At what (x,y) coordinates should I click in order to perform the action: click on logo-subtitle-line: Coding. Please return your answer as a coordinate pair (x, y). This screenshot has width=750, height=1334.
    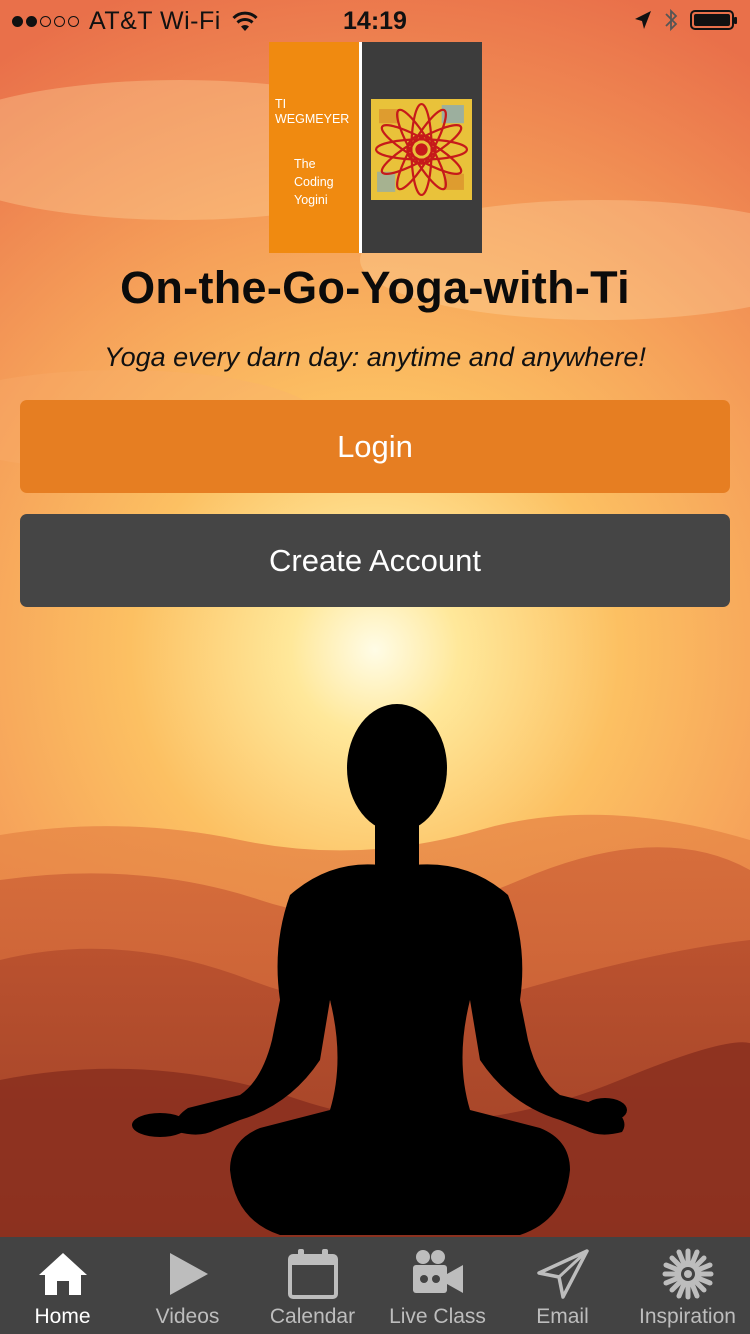
    Looking at the image, I should click on (314, 182).